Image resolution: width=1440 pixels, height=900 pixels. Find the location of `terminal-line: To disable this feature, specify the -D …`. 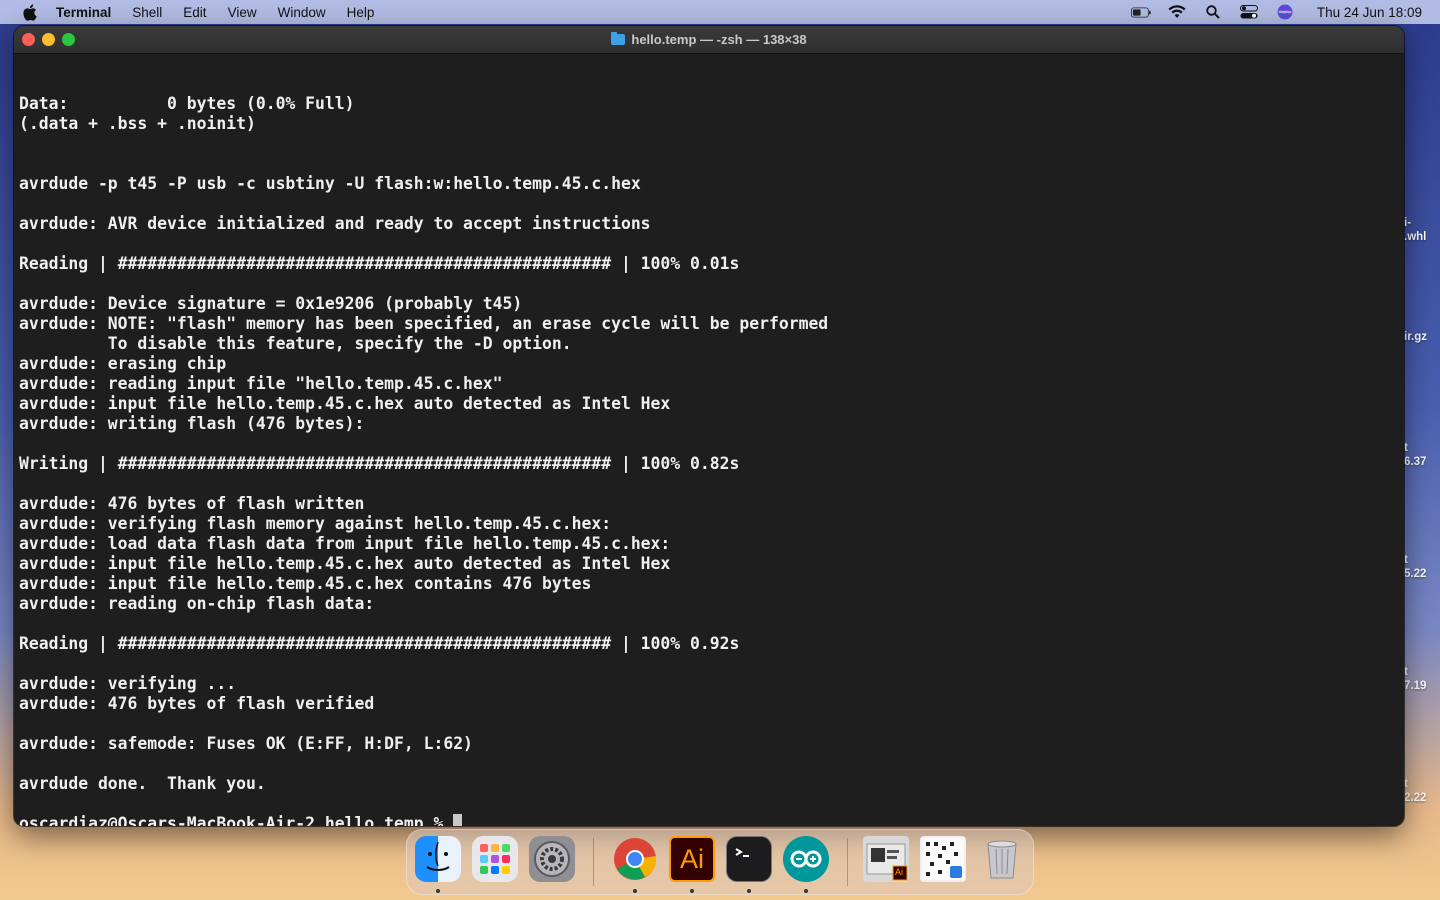

terminal-line: To disable this feature, specify the -D … is located at coordinates (295, 343).